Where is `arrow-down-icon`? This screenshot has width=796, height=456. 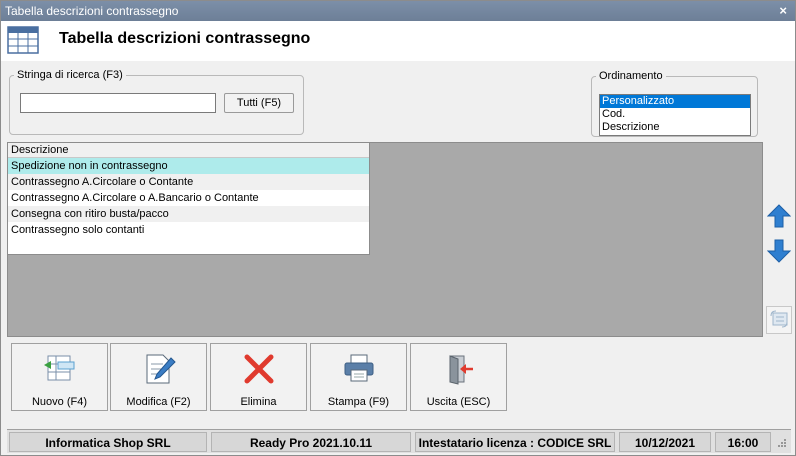 arrow-down-icon is located at coordinates (779, 252).